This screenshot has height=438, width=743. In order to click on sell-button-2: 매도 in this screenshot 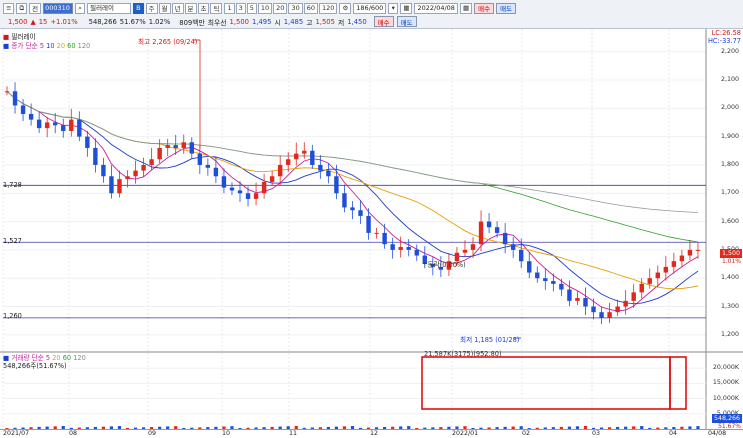, I will do `click(406, 21)`.